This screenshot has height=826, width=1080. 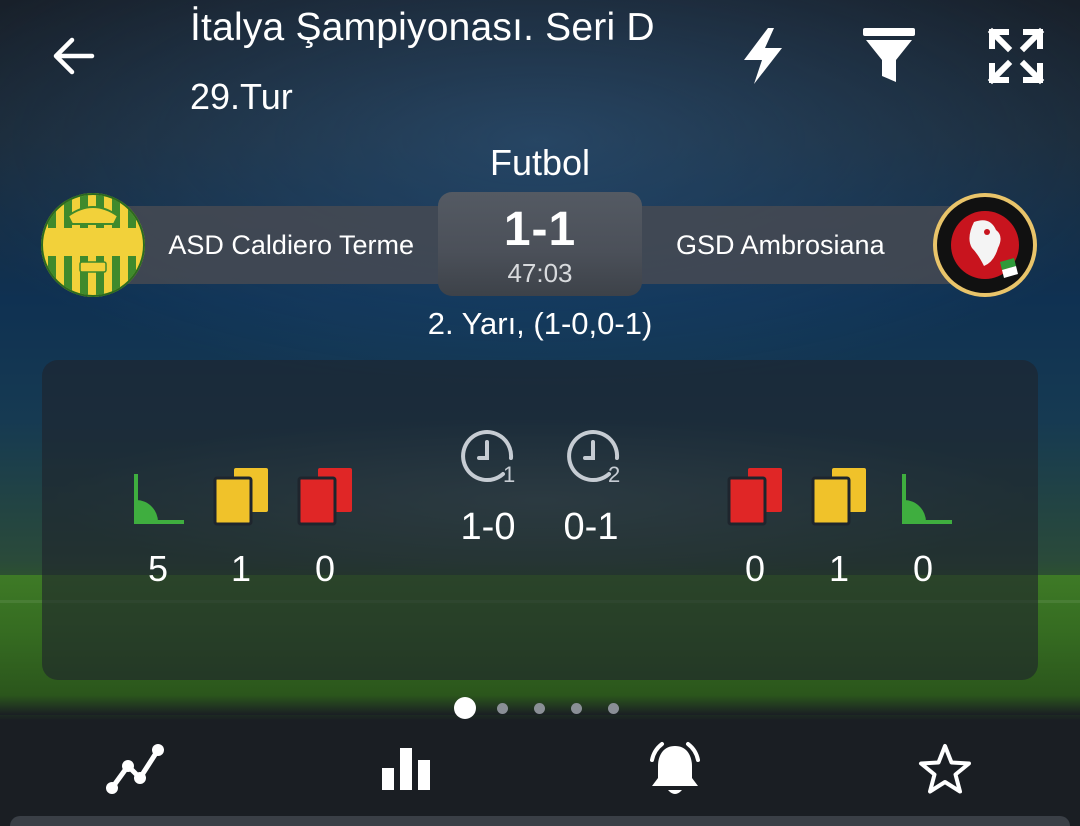 What do you see at coordinates (540, 273) in the screenshot?
I see `match-clock: 47:03` at bounding box center [540, 273].